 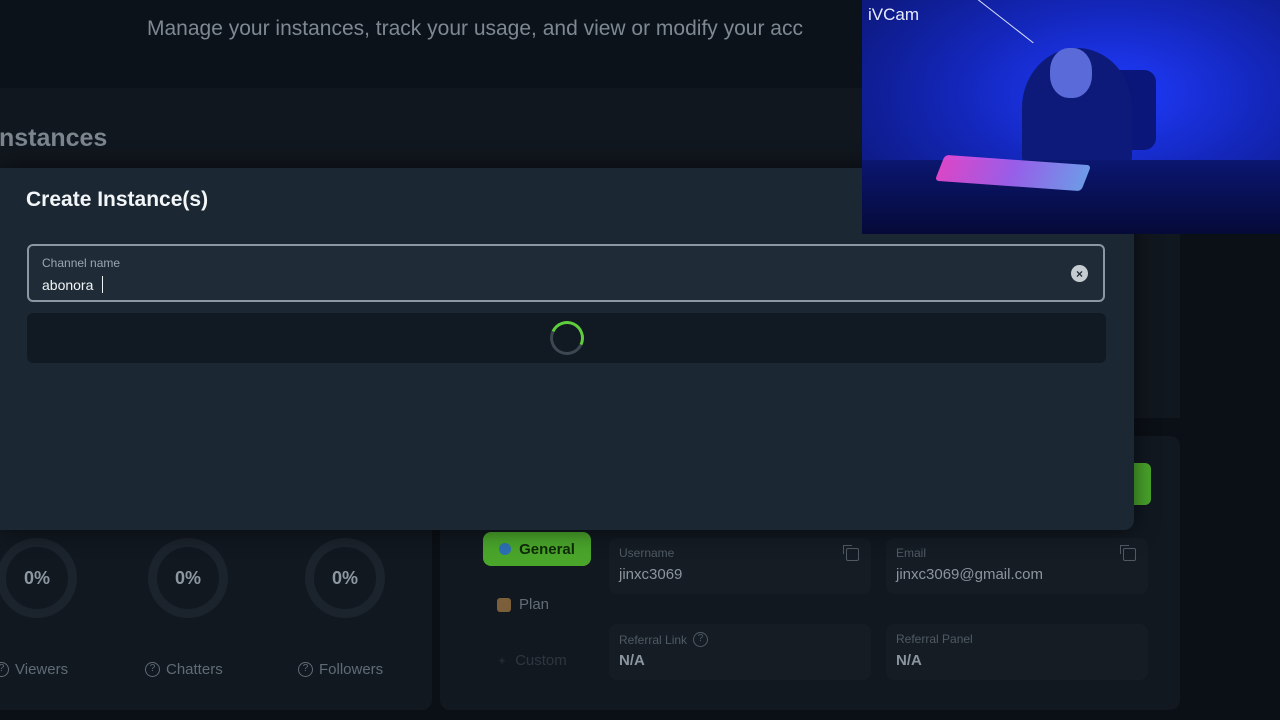 What do you see at coordinates (117, 199) in the screenshot?
I see `modal-title: Create Instance(s)` at bounding box center [117, 199].